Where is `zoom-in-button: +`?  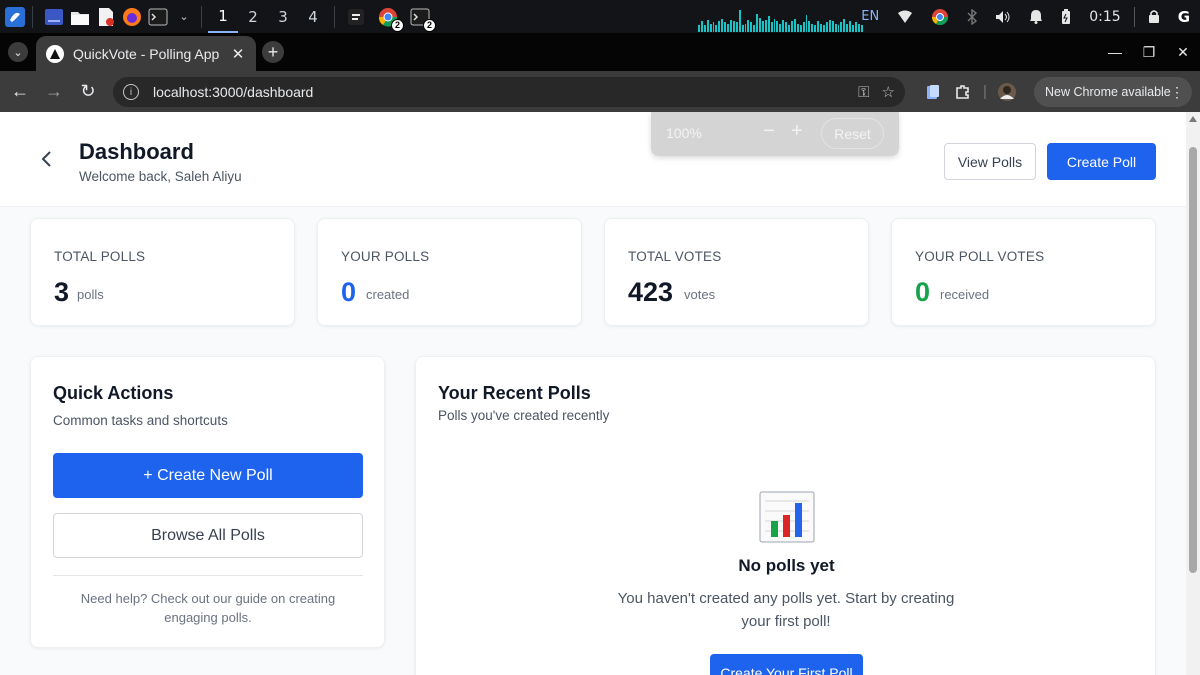
zoom-in-button: + is located at coordinates (797, 131).